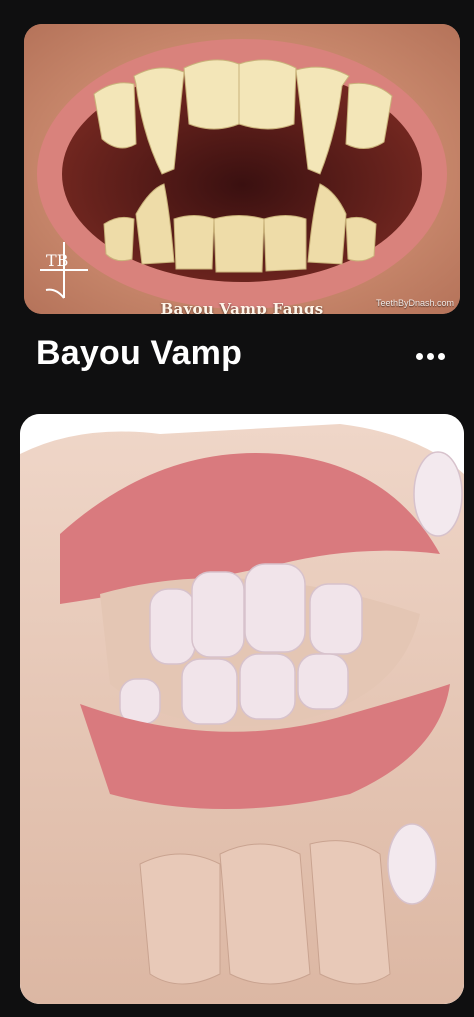 The height and width of the screenshot is (1017, 474). I want to click on image-watermark: TeethByDnash.com, so click(414, 303).